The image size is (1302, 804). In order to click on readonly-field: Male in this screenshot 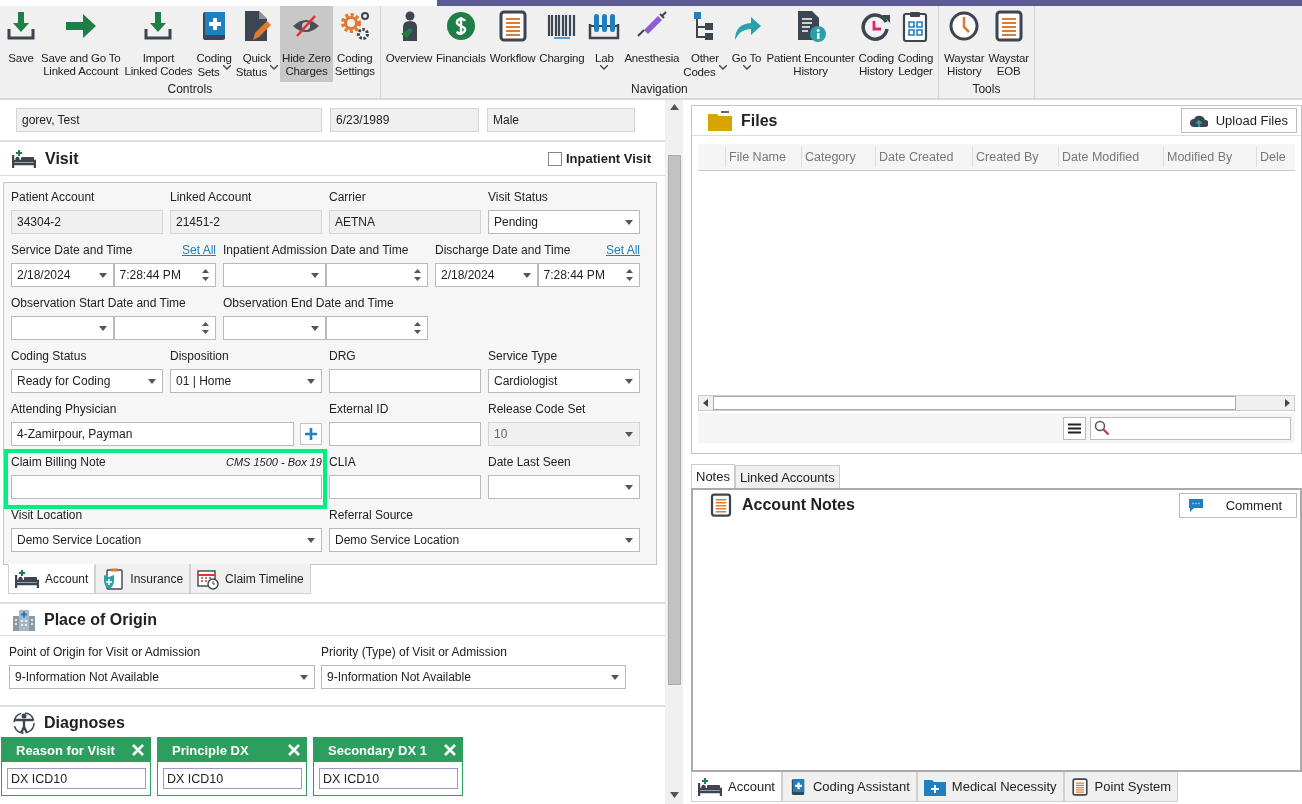, I will do `click(561, 120)`.